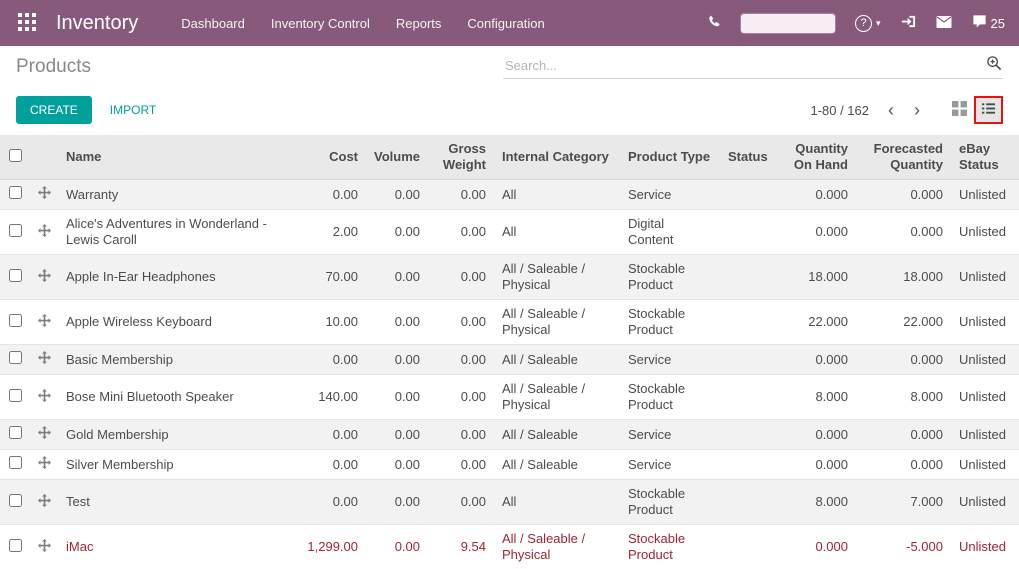 This screenshot has height=569, width=1019. I want to click on product-type-cell: Digital Content, so click(670, 232).